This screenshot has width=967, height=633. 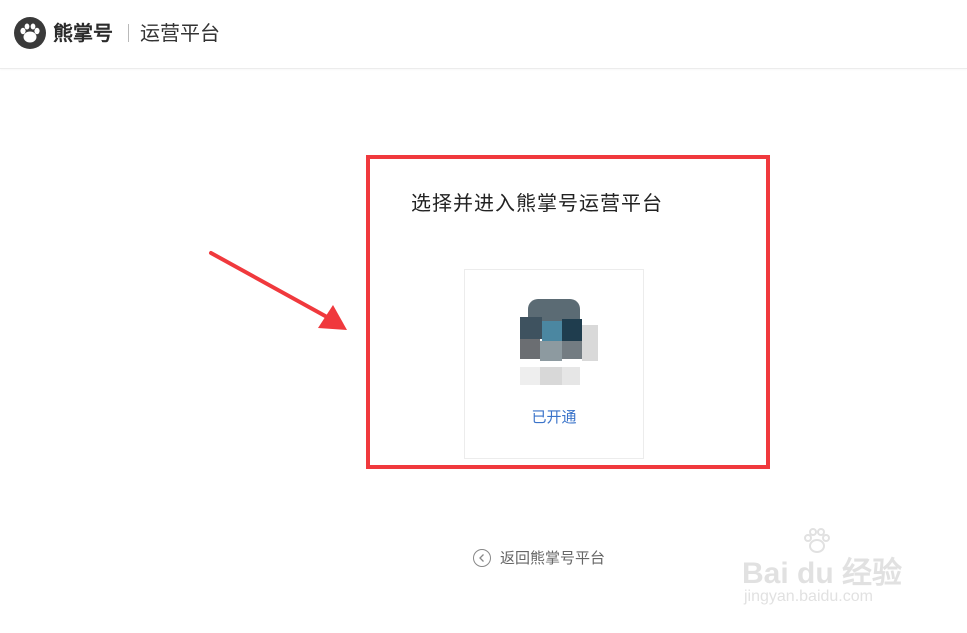 I want to click on baidu-jingyan-watermark: Bai du 经验 jingyan.baidu.com, so click(x=837, y=573).